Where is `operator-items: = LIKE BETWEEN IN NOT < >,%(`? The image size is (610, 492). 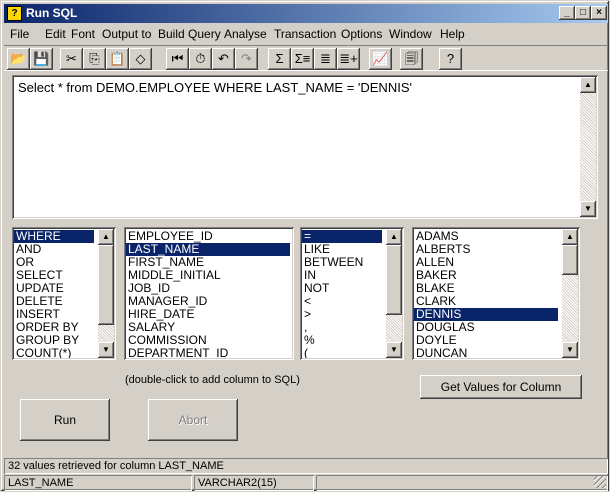
operator-items: = LIKE BETWEEN IN NOT < >,%( is located at coordinates (342, 292).